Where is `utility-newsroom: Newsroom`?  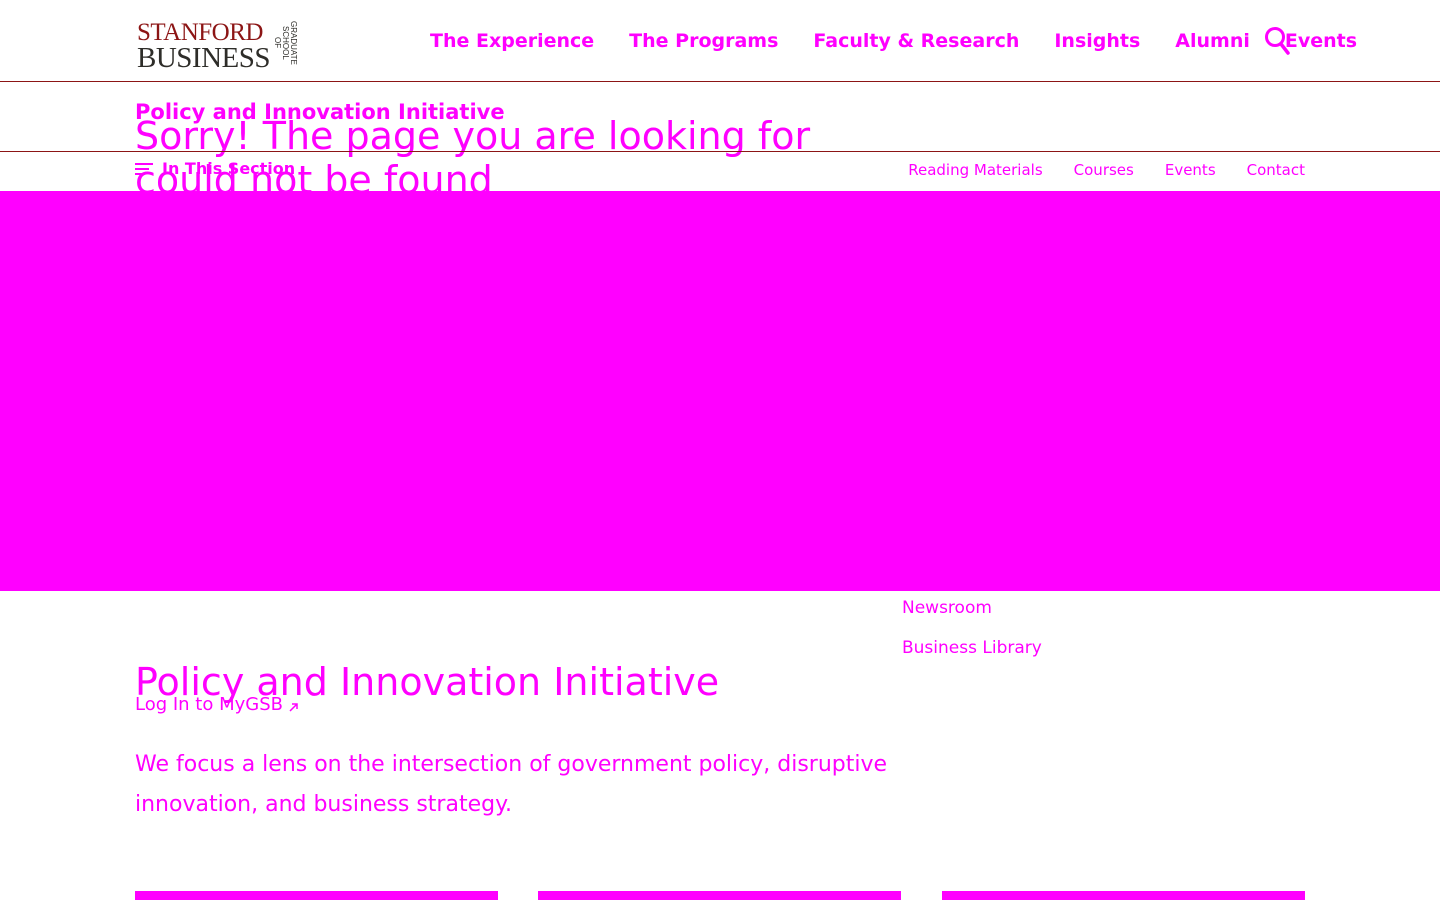
utility-newsroom: Newsroom is located at coordinates (972, 608).